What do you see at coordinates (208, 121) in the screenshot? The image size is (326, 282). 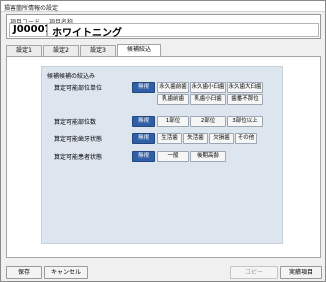 I see `site-count-2-button: 2部位` at bounding box center [208, 121].